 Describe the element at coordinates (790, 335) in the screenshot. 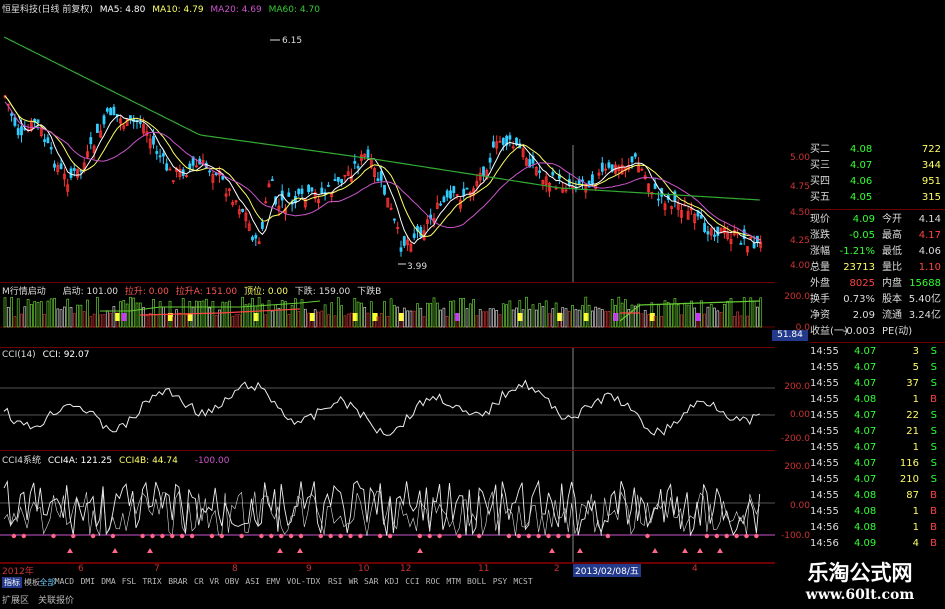

I see `panel2-value-marker: 51.84` at that location.